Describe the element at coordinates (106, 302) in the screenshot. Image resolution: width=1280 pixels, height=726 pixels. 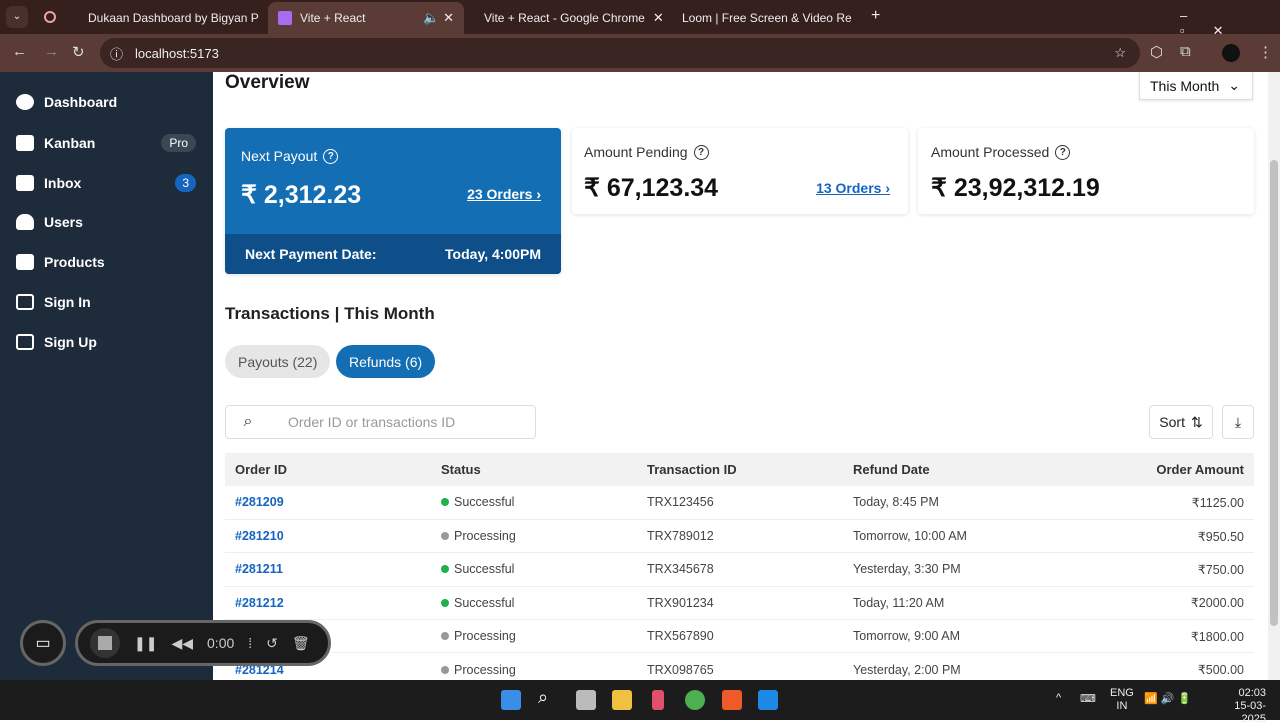
I see `sidebar-item-sign-in: Sign In` at that location.